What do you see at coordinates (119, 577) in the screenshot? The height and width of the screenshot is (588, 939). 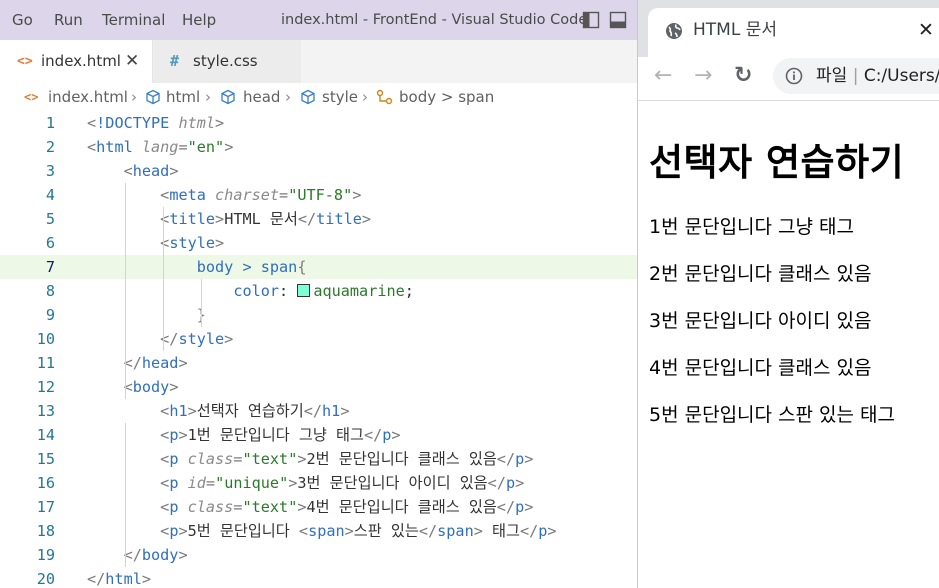 I see `code-text: </html>` at bounding box center [119, 577].